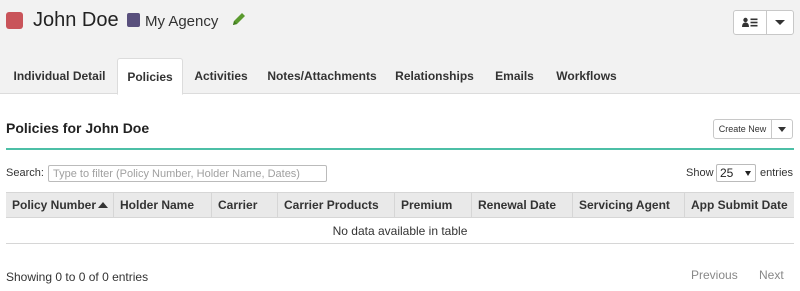 Image resolution: width=800 pixels, height=291 pixels. I want to click on sort-ascending-icon, so click(103, 205).